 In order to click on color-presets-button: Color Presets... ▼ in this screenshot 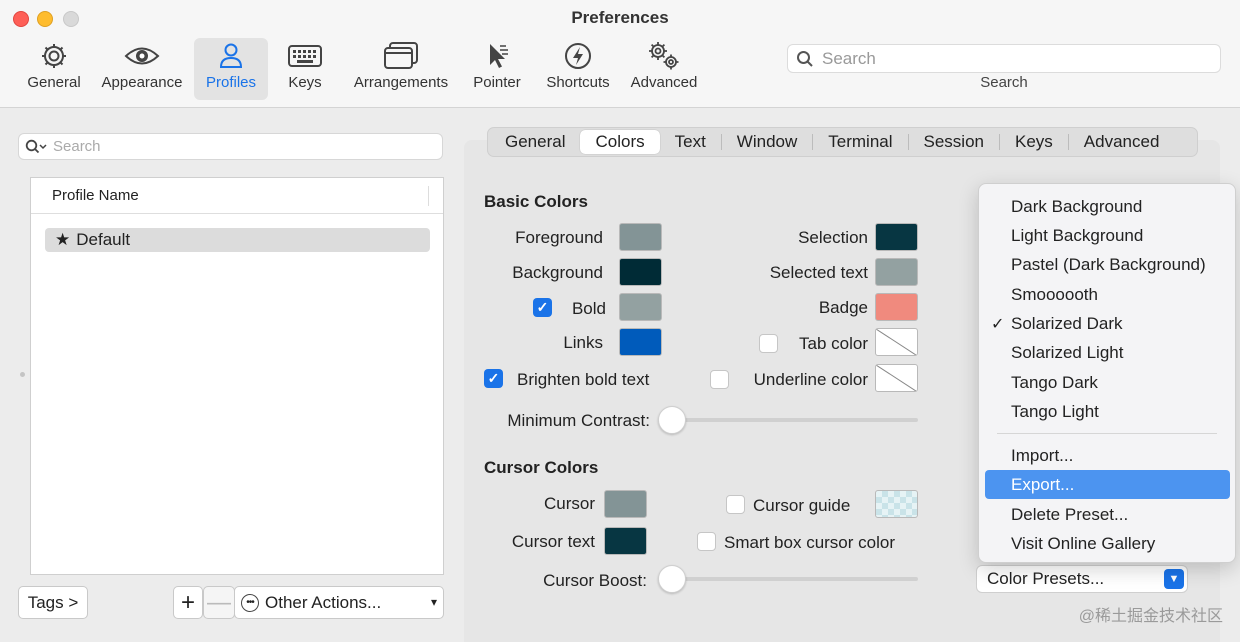, I will do `click(1082, 579)`.